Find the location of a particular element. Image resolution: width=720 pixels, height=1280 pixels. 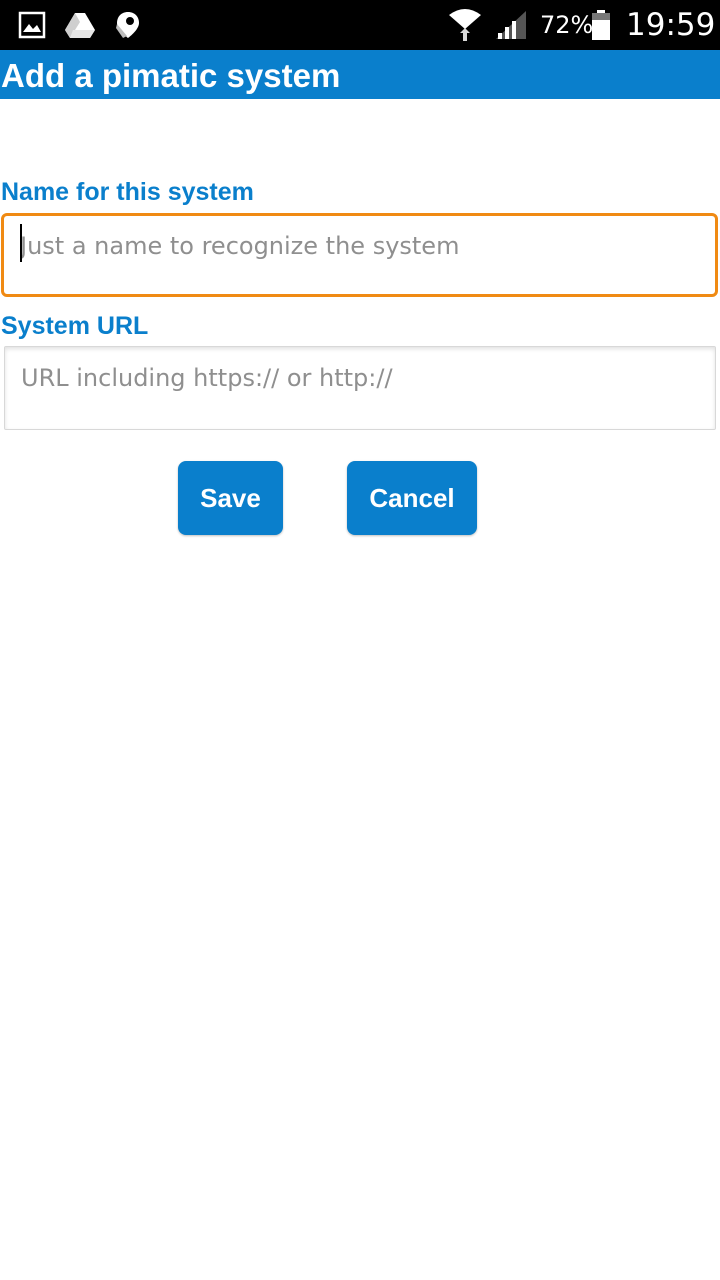

gallery-icon is located at coordinates (32, 25).